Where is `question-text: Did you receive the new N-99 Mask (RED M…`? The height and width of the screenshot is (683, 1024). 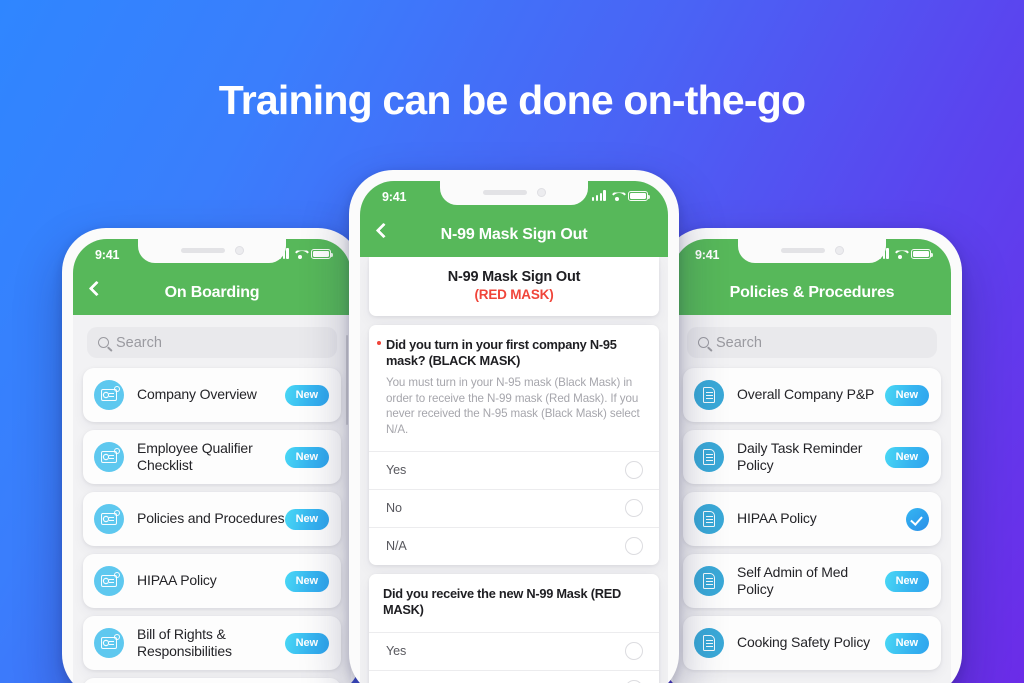
question-text: Did you receive the new N-99 Mask (RED M… is located at coordinates (502, 601).